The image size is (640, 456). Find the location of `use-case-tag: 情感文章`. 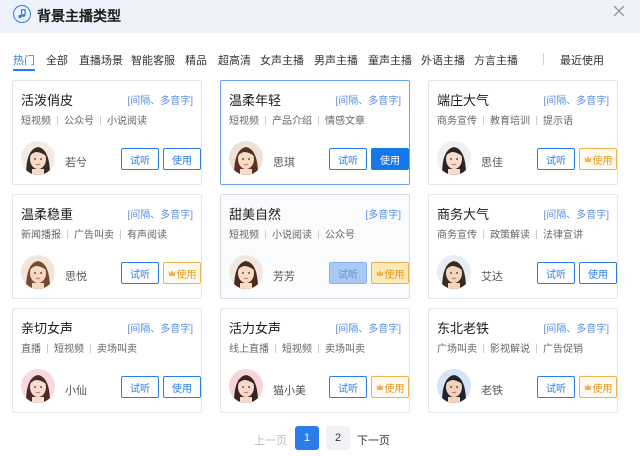

use-case-tag: 情感文章 is located at coordinates (345, 121).